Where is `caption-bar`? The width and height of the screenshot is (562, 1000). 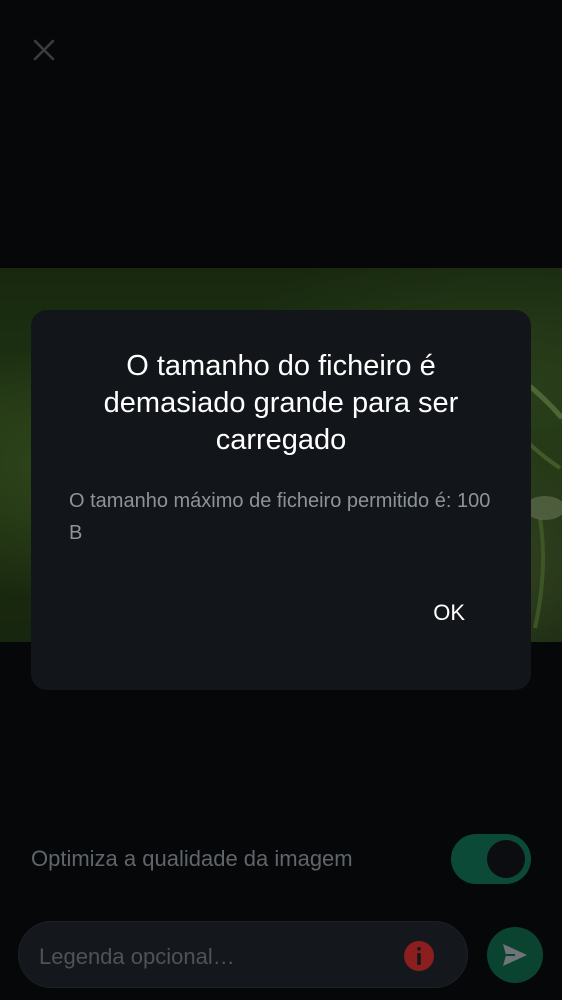
caption-bar is located at coordinates (243, 956).